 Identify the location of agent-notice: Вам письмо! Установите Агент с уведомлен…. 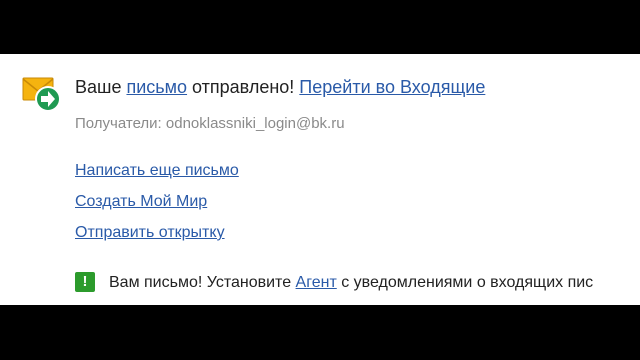
(351, 283).